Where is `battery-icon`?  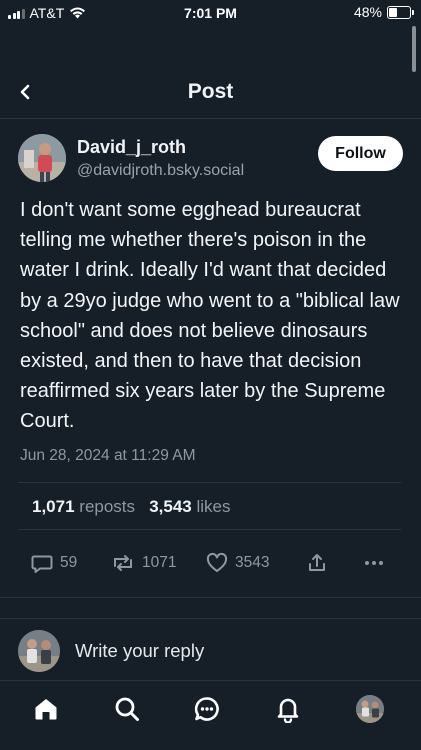
battery-icon is located at coordinates (400, 12).